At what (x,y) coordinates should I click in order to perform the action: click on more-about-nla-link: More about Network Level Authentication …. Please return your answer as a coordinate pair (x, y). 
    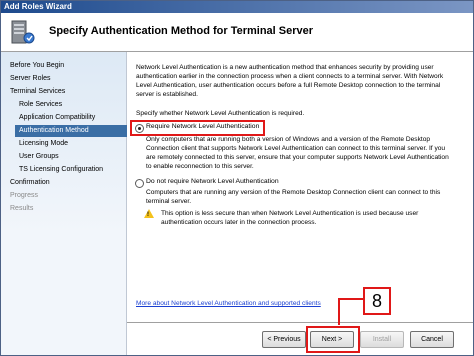
    Looking at the image, I should click on (228, 303).